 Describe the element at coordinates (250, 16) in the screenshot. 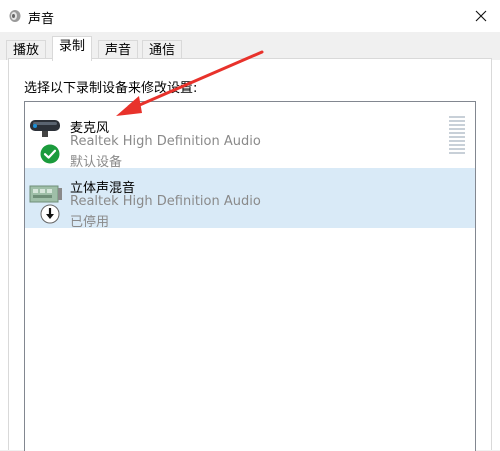

I see `title-bar: 声音` at that location.